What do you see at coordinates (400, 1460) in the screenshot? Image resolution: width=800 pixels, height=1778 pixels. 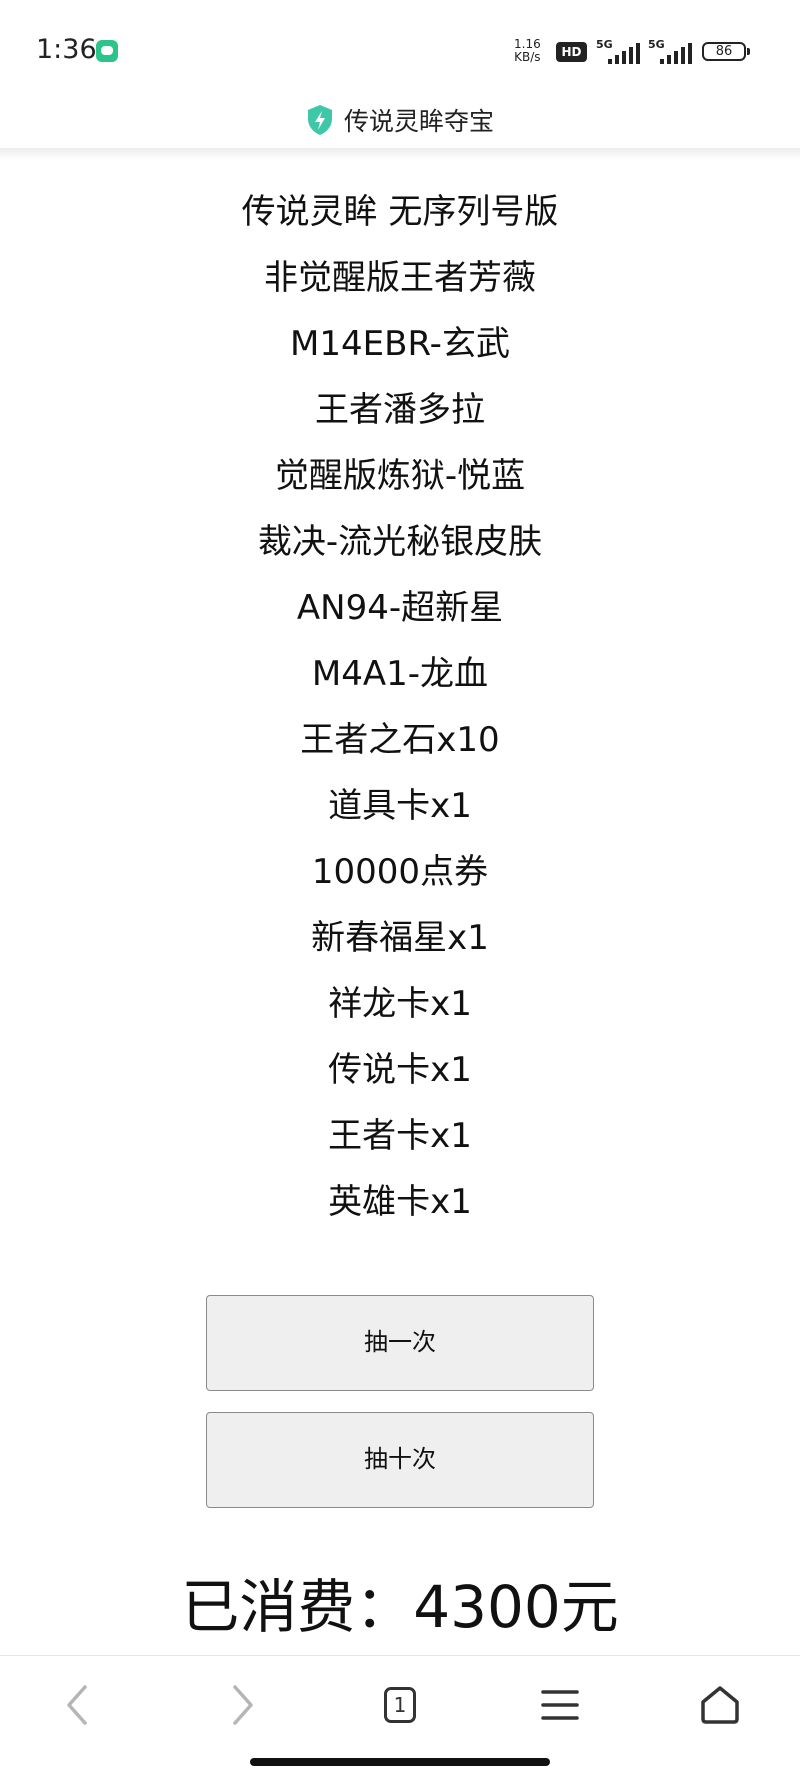 I see `draw-ten-button: 抽十次` at bounding box center [400, 1460].